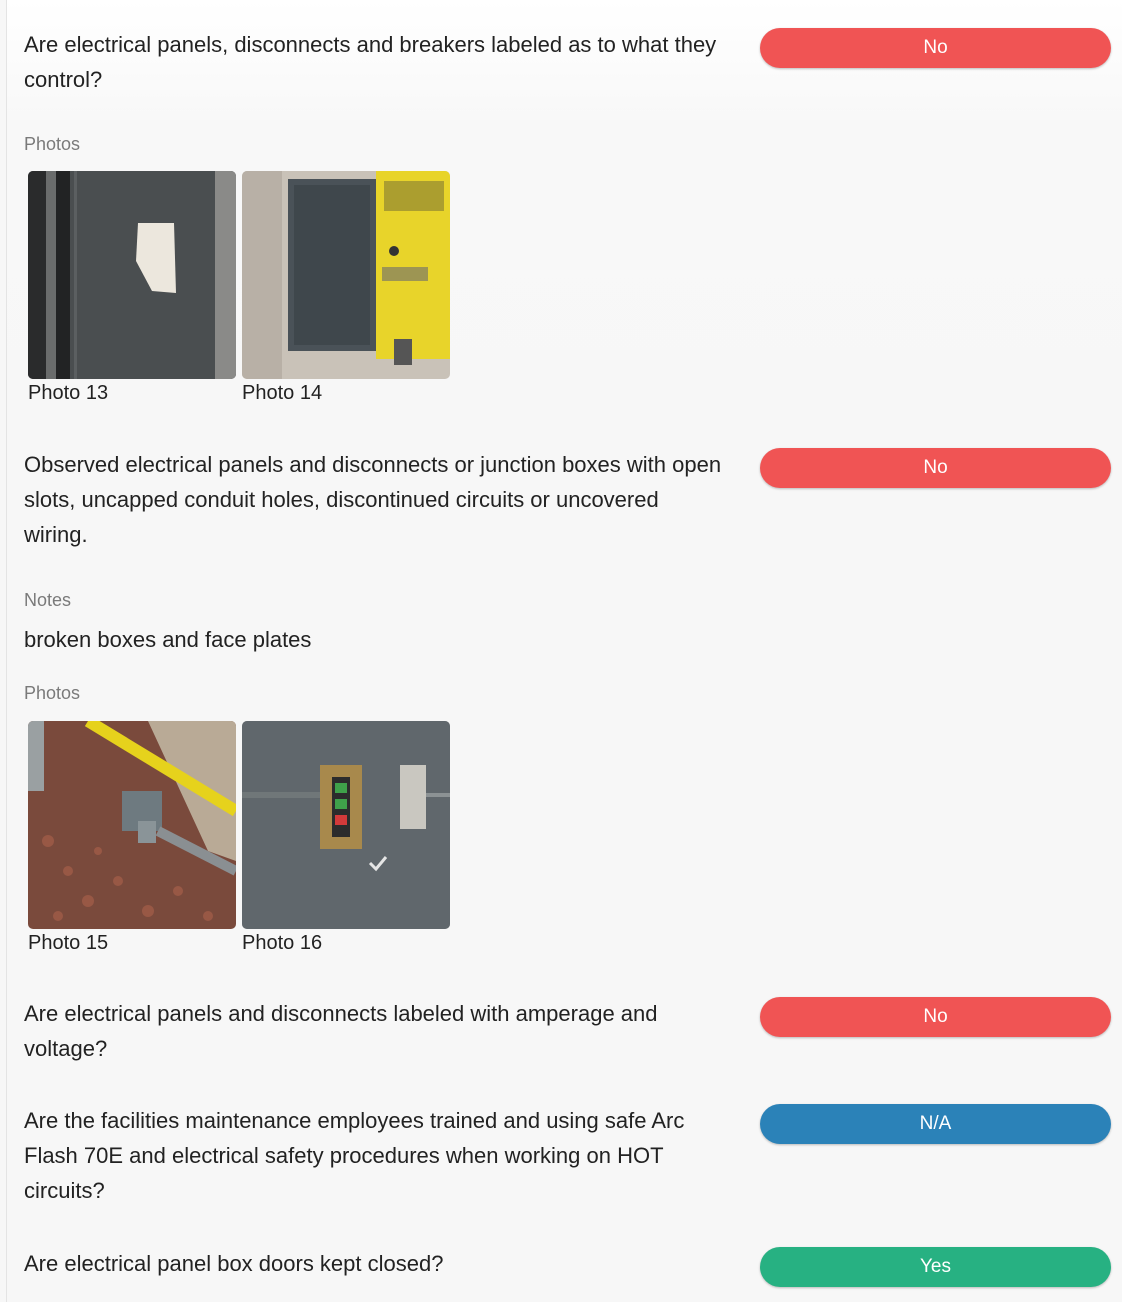  What do you see at coordinates (282, 393) in the screenshot?
I see `photo-caption: Photo 14` at bounding box center [282, 393].